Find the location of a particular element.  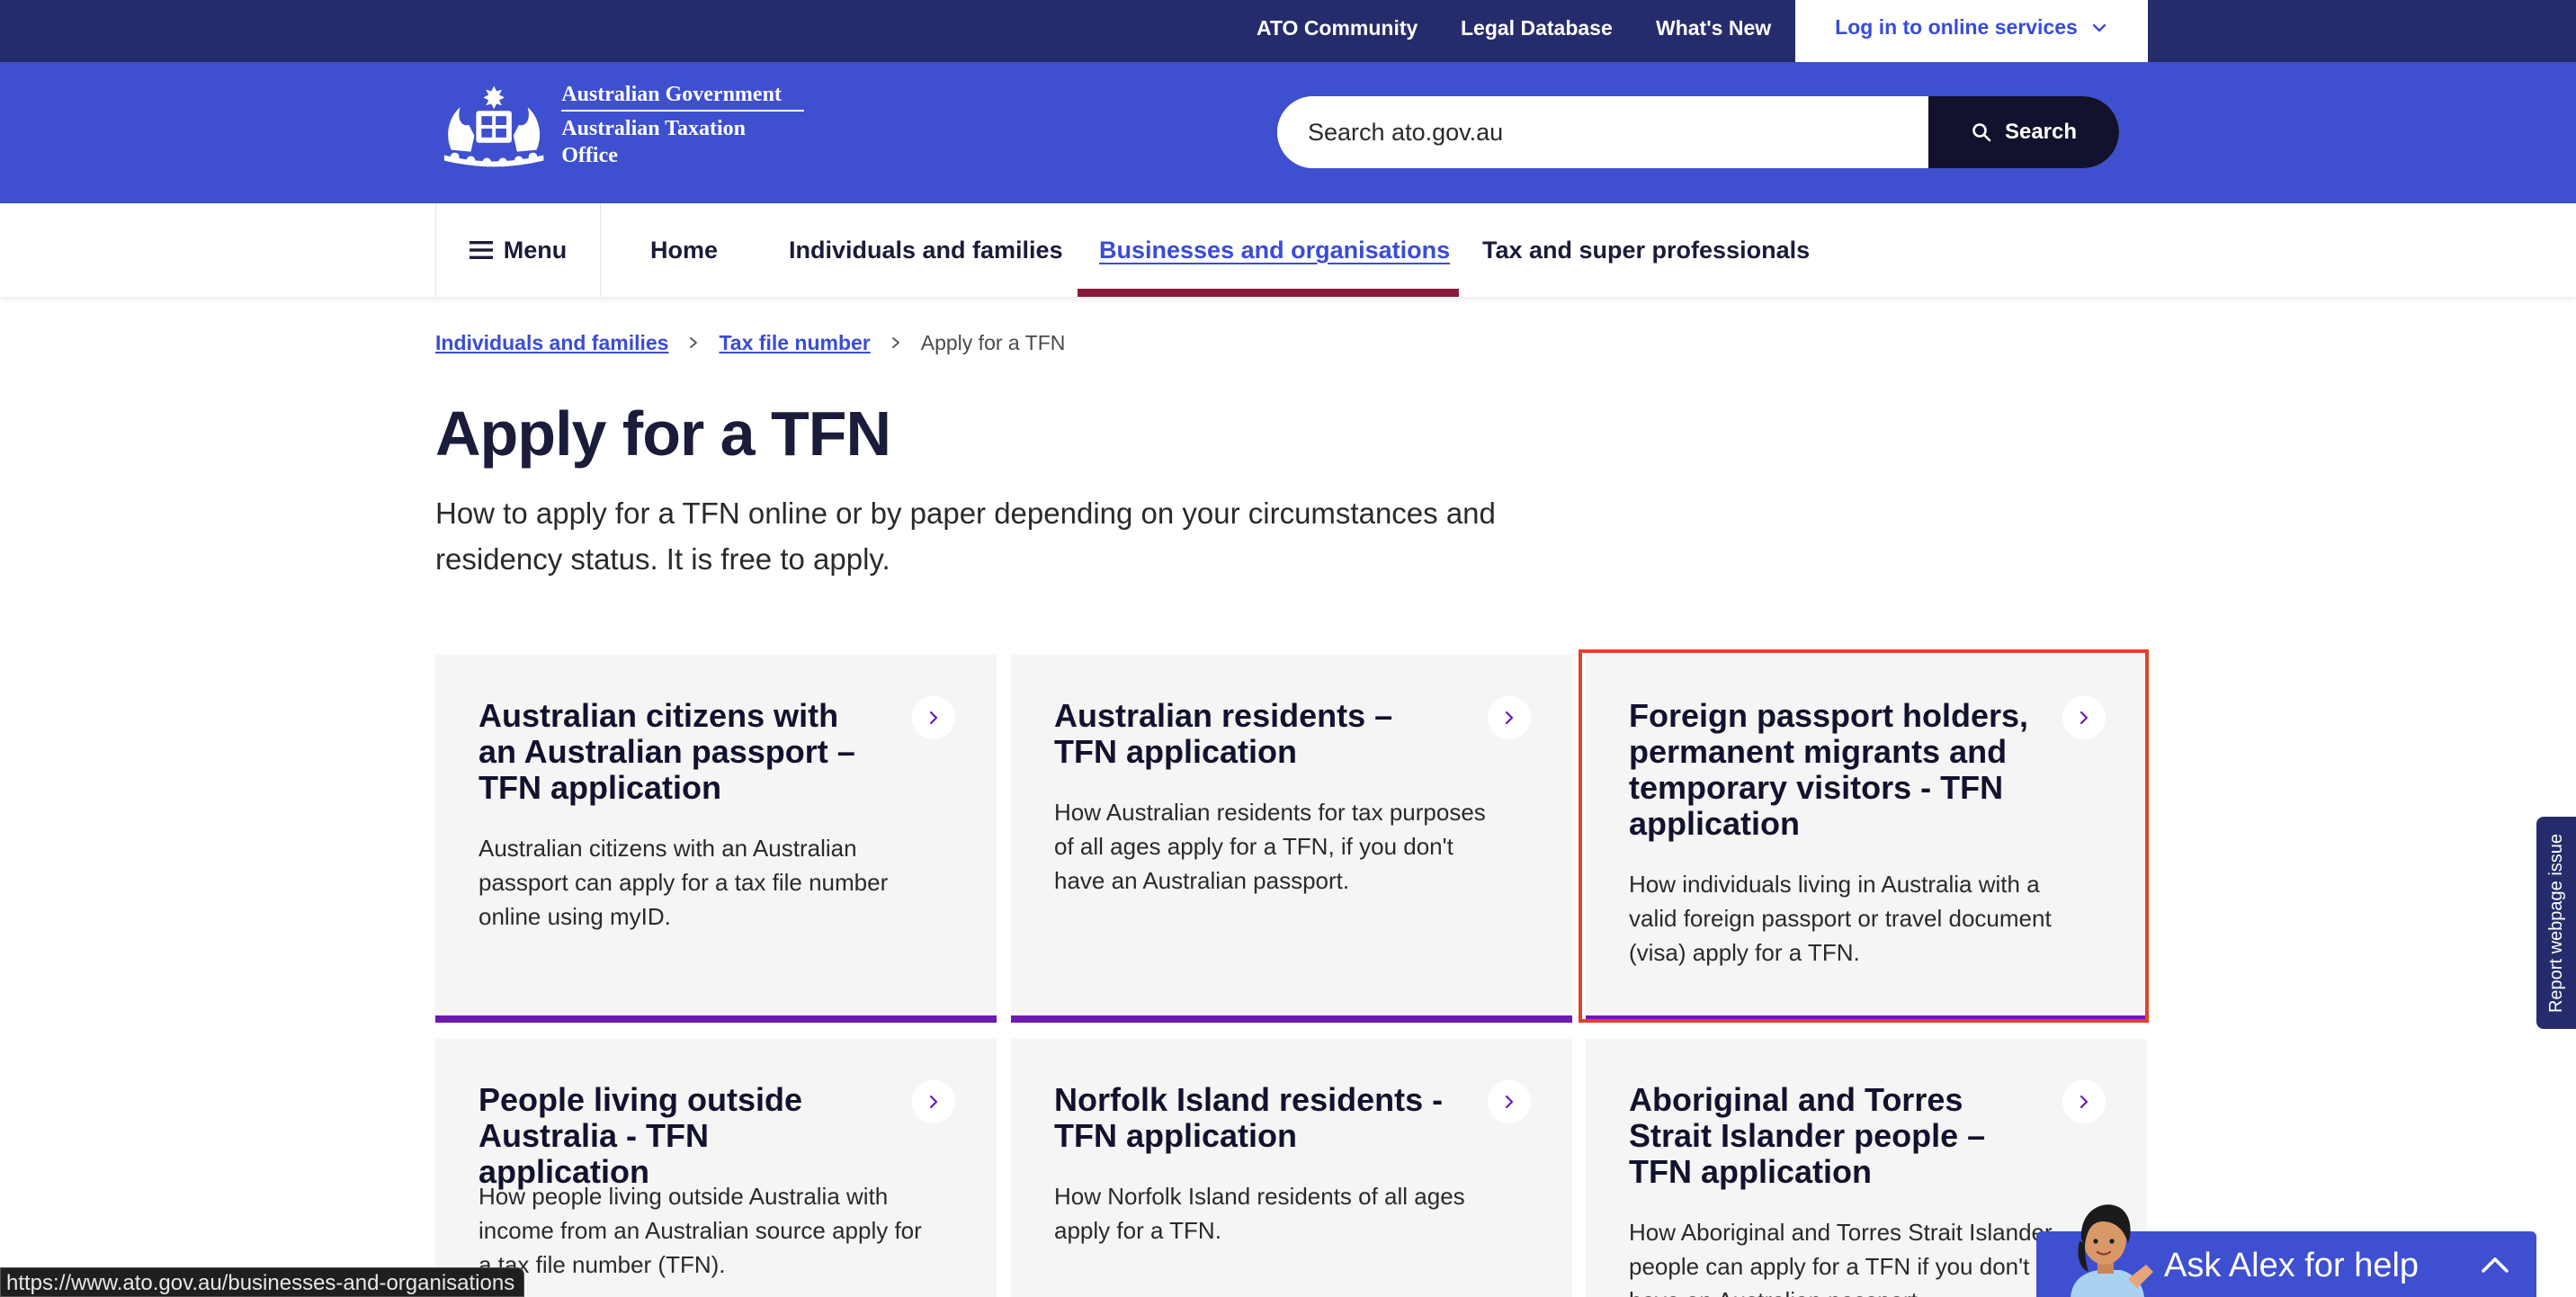

menu-label: Menu is located at coordinates (535, 250).